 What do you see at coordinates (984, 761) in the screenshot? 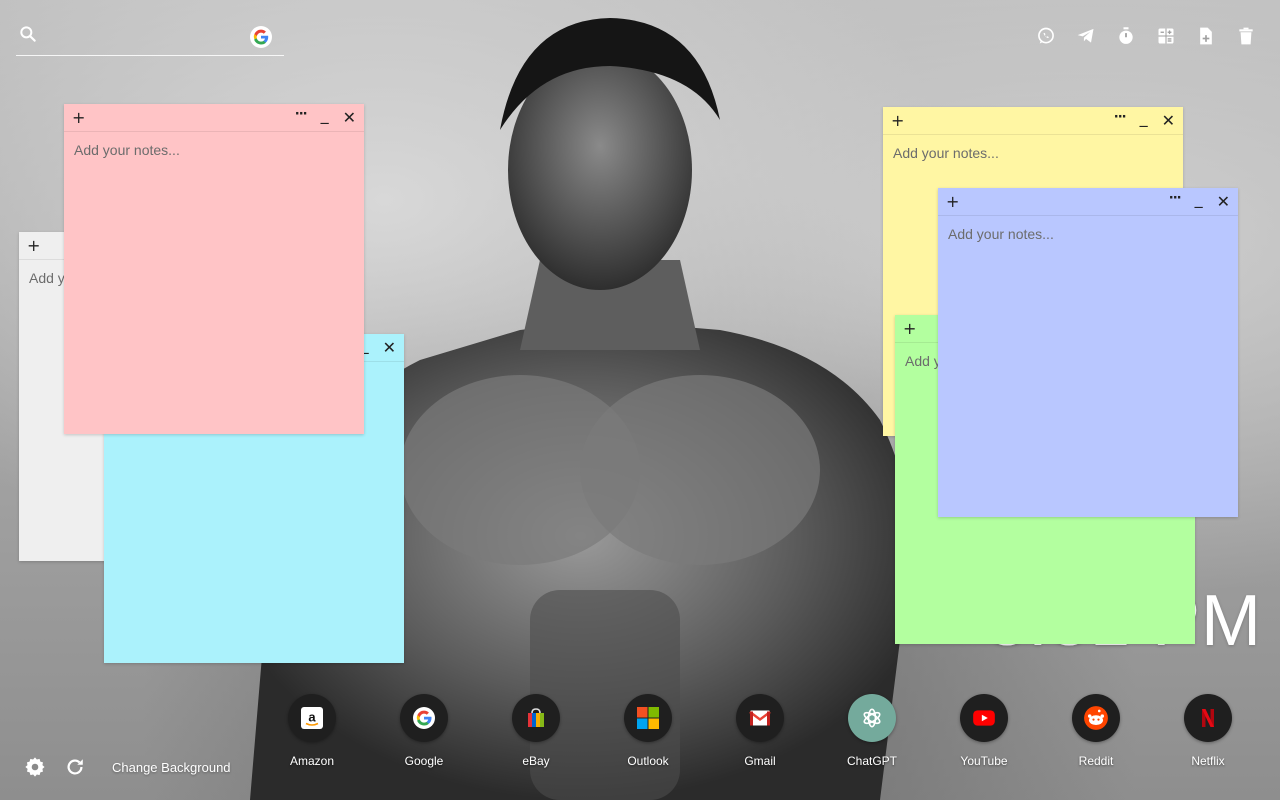
I see `shortcut-label: YouTube` at bounding box center [984, 761].